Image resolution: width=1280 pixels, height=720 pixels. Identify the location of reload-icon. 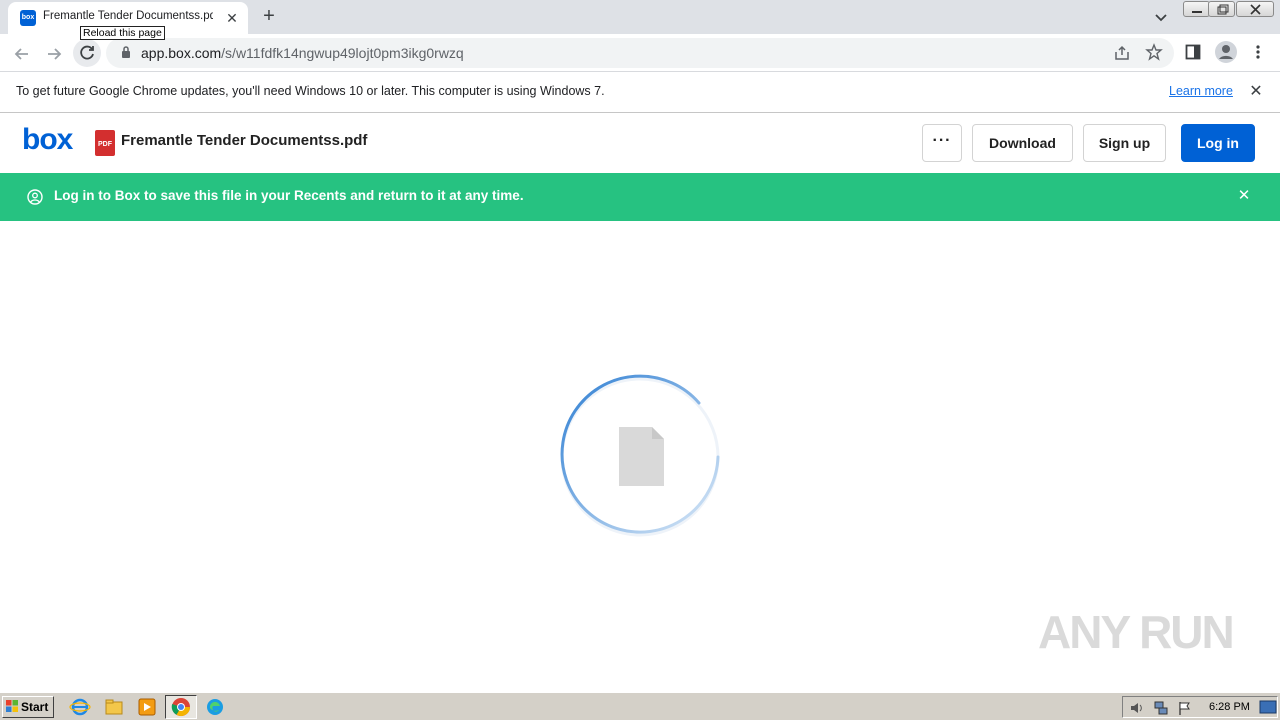
(87, 53).